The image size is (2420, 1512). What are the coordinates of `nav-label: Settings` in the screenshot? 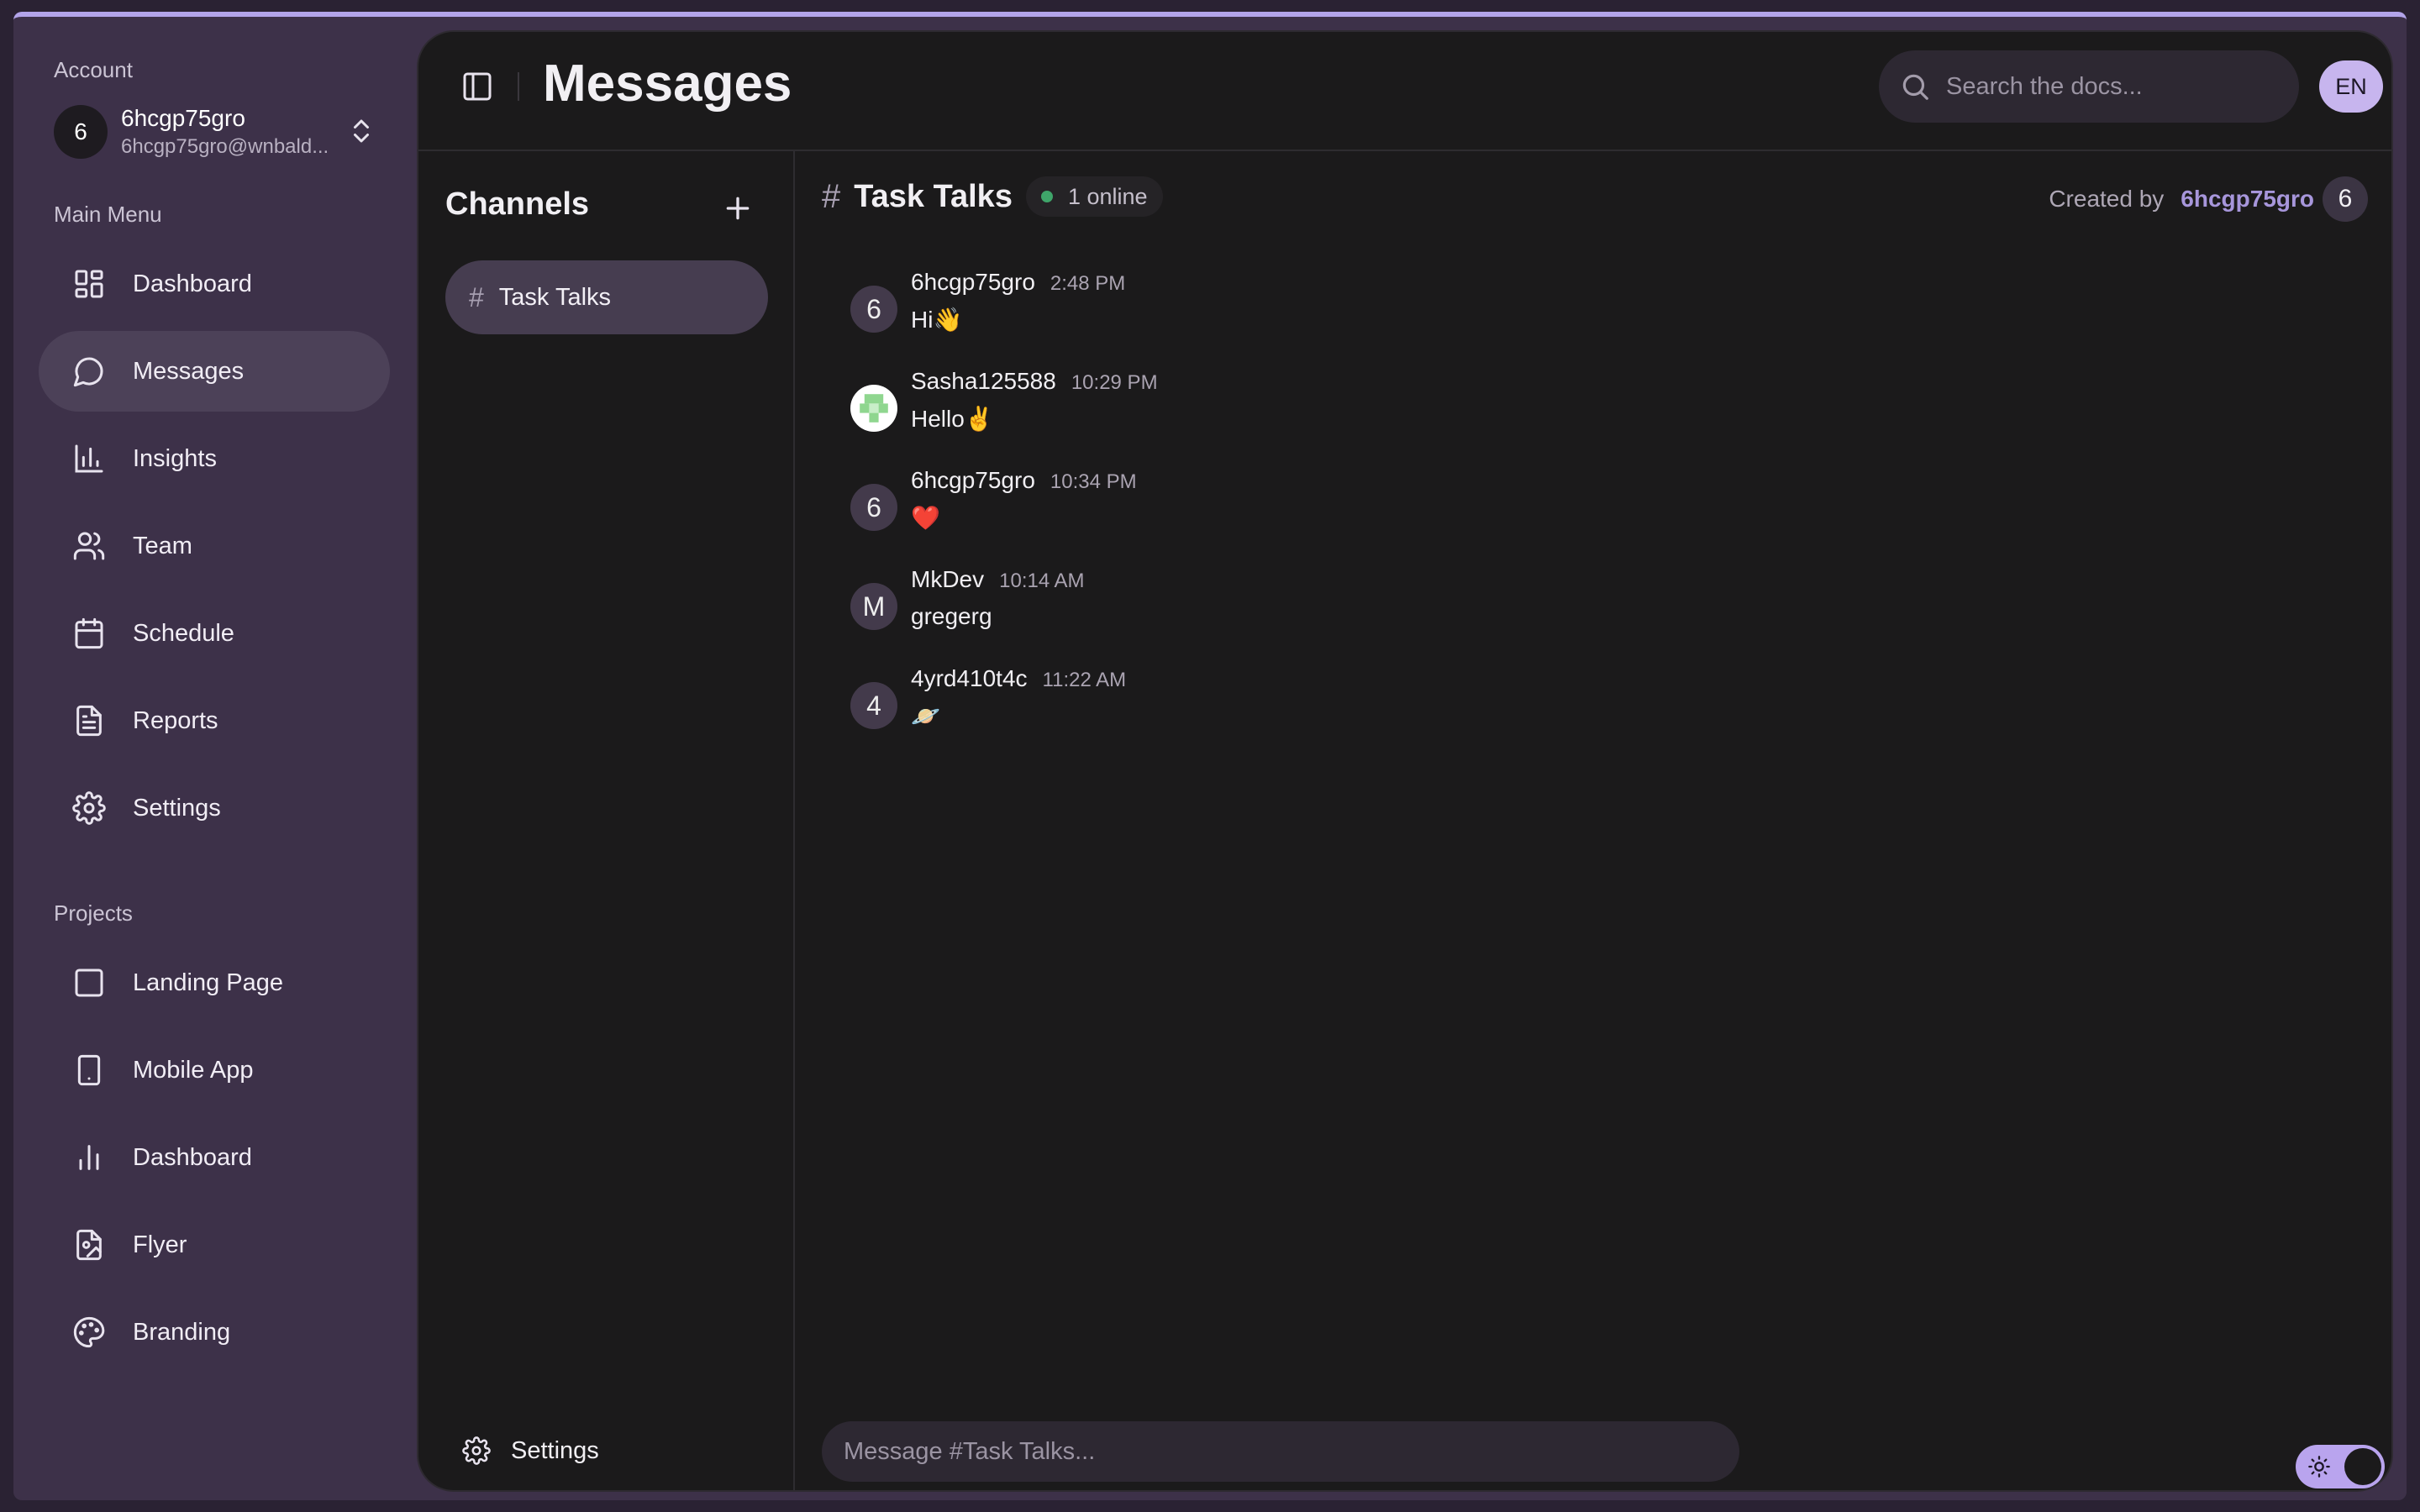 It's located at (177, 808).